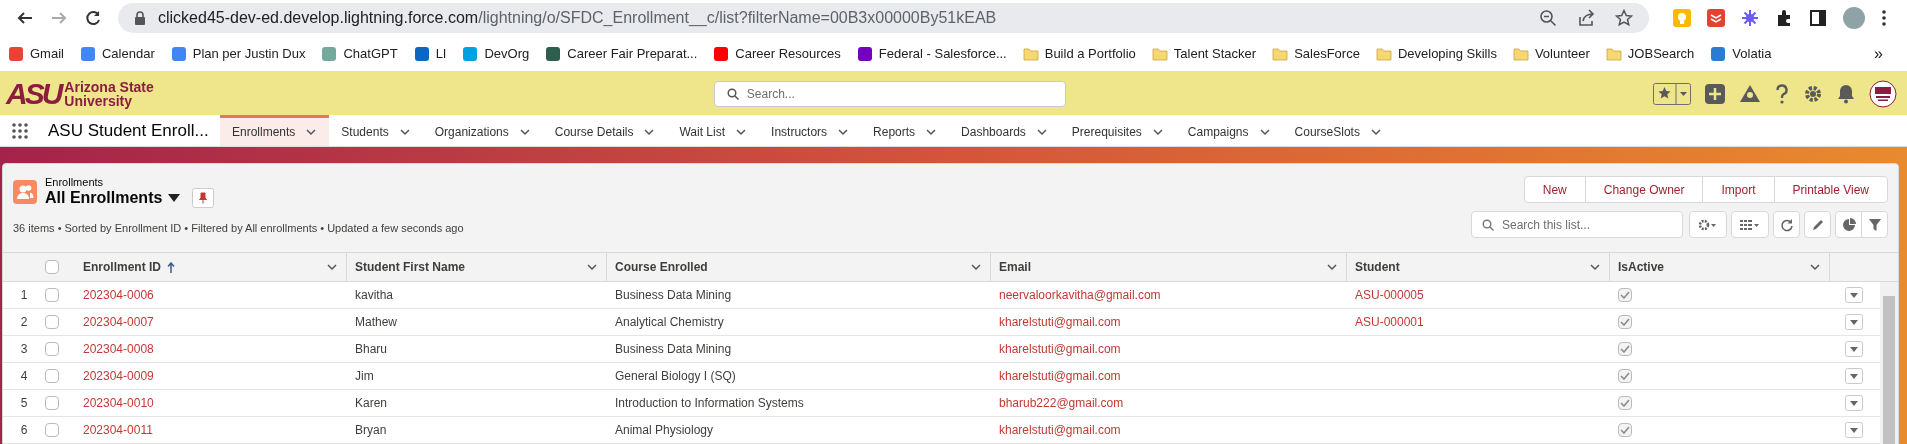 This screenshot has width=1907, height=444. What do you see at coordinates (810, 130) in the screenshot?
I see `nav-tab: Instructors` at bounding box center [810, 130].